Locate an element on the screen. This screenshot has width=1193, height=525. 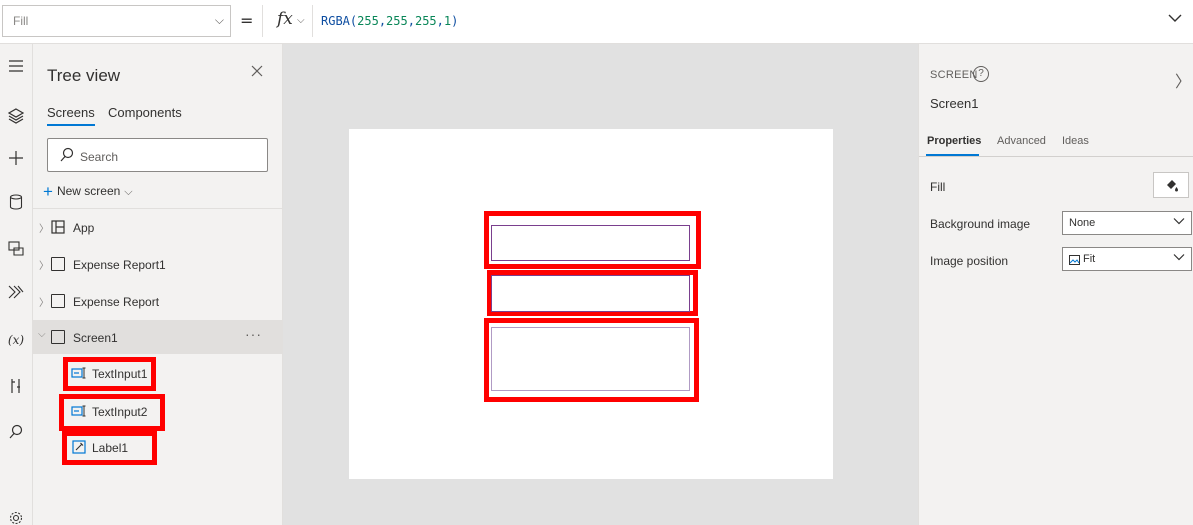
paint-bucket-icon is located at coordinates (1172, 186).